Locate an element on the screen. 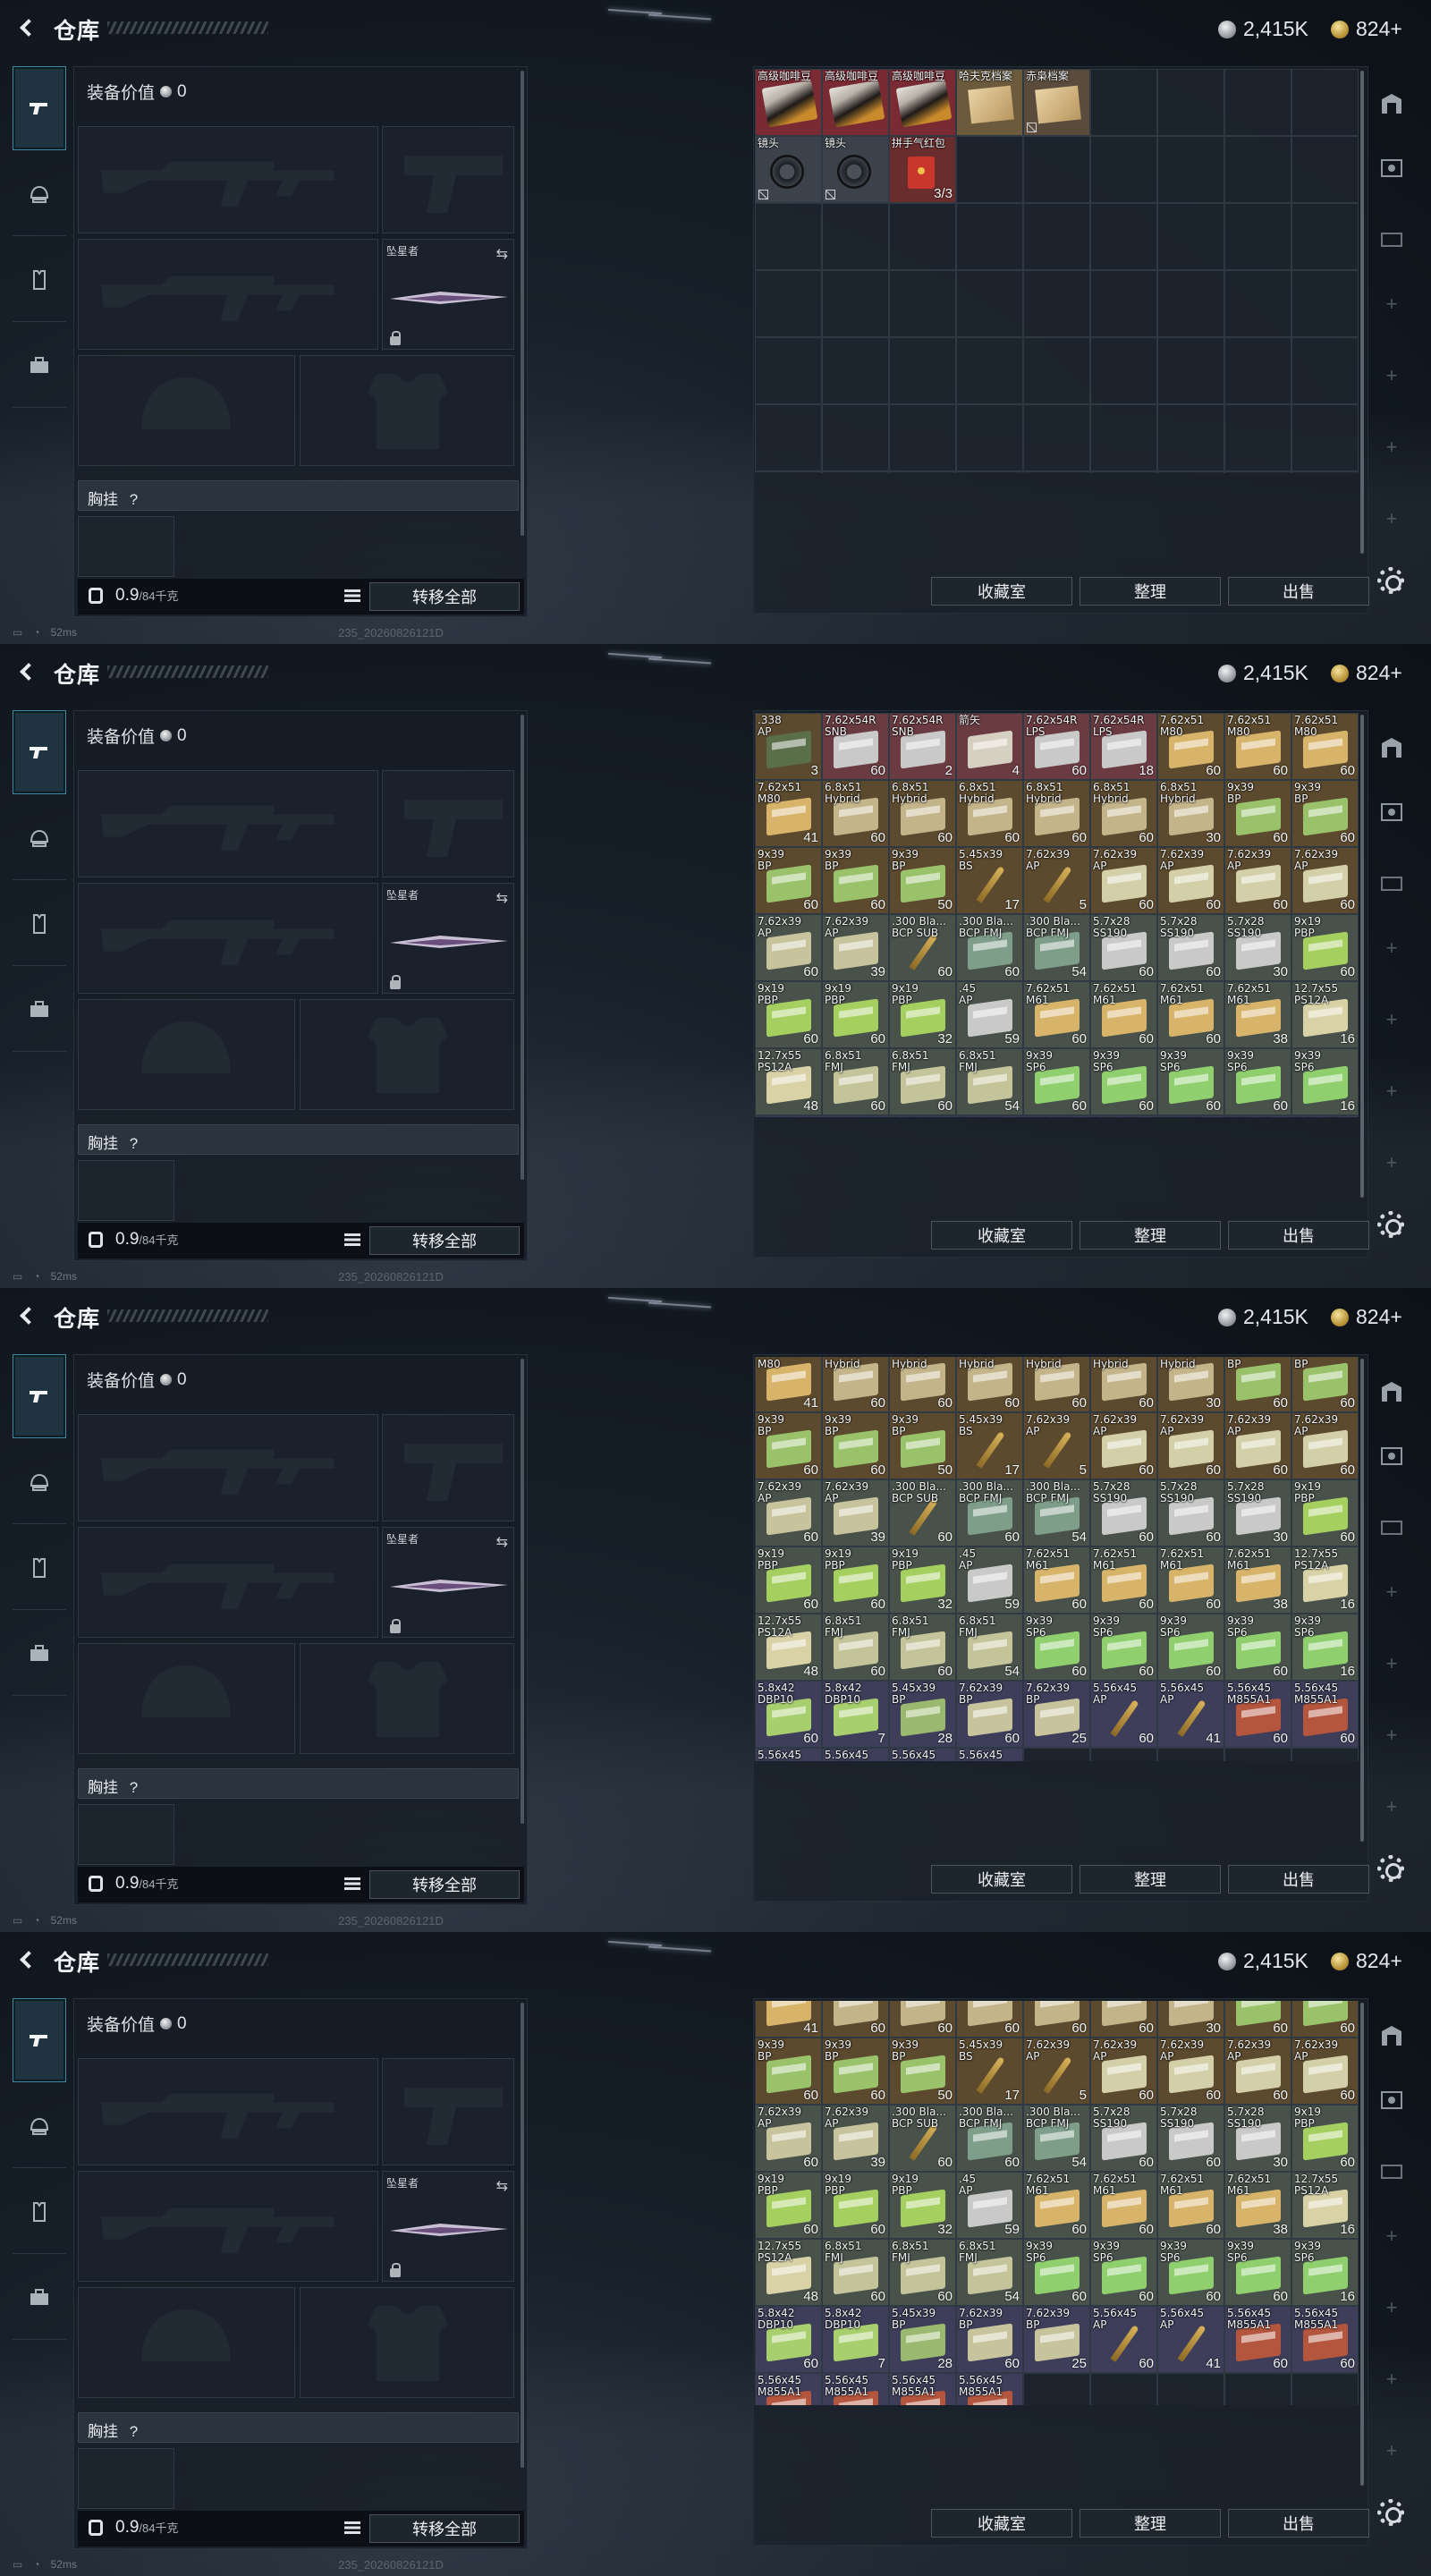 This screenshot has width=1431, height=2576. tab-case is located at coordinates (40, 2298).